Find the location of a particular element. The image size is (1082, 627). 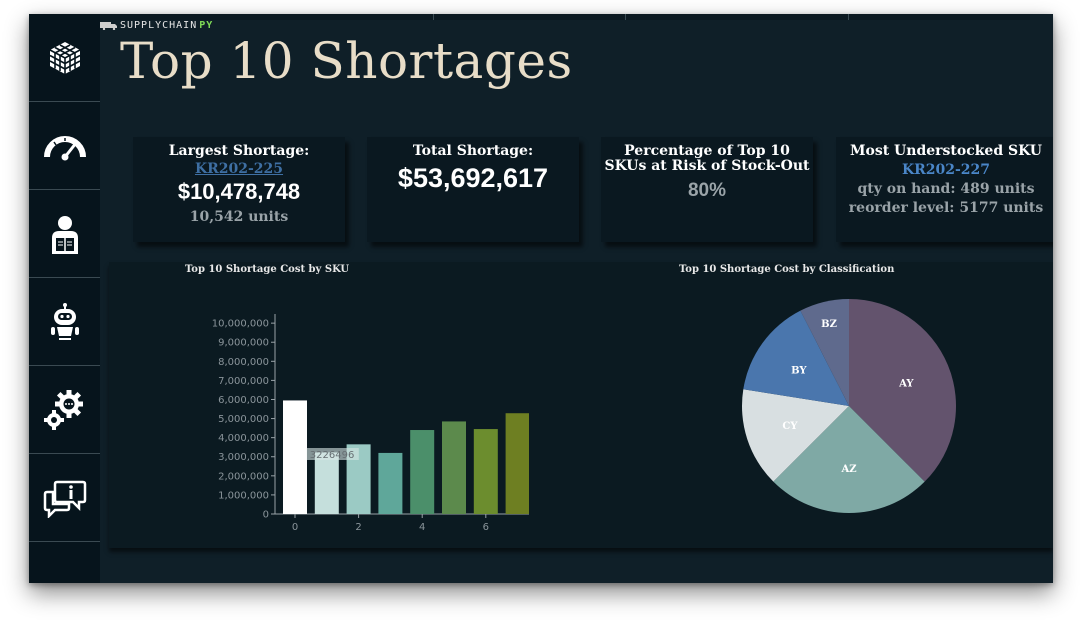

y-tick-label: 7,000,000 is located at coordinates (243, 381).